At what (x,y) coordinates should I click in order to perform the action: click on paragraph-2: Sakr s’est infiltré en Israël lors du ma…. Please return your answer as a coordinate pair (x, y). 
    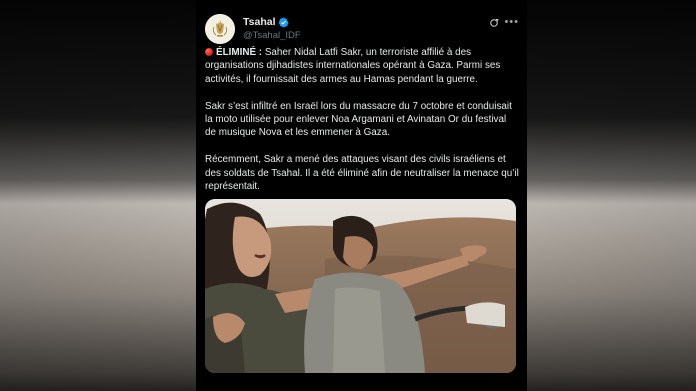
    Looking at the image, I should click on (358, 119).